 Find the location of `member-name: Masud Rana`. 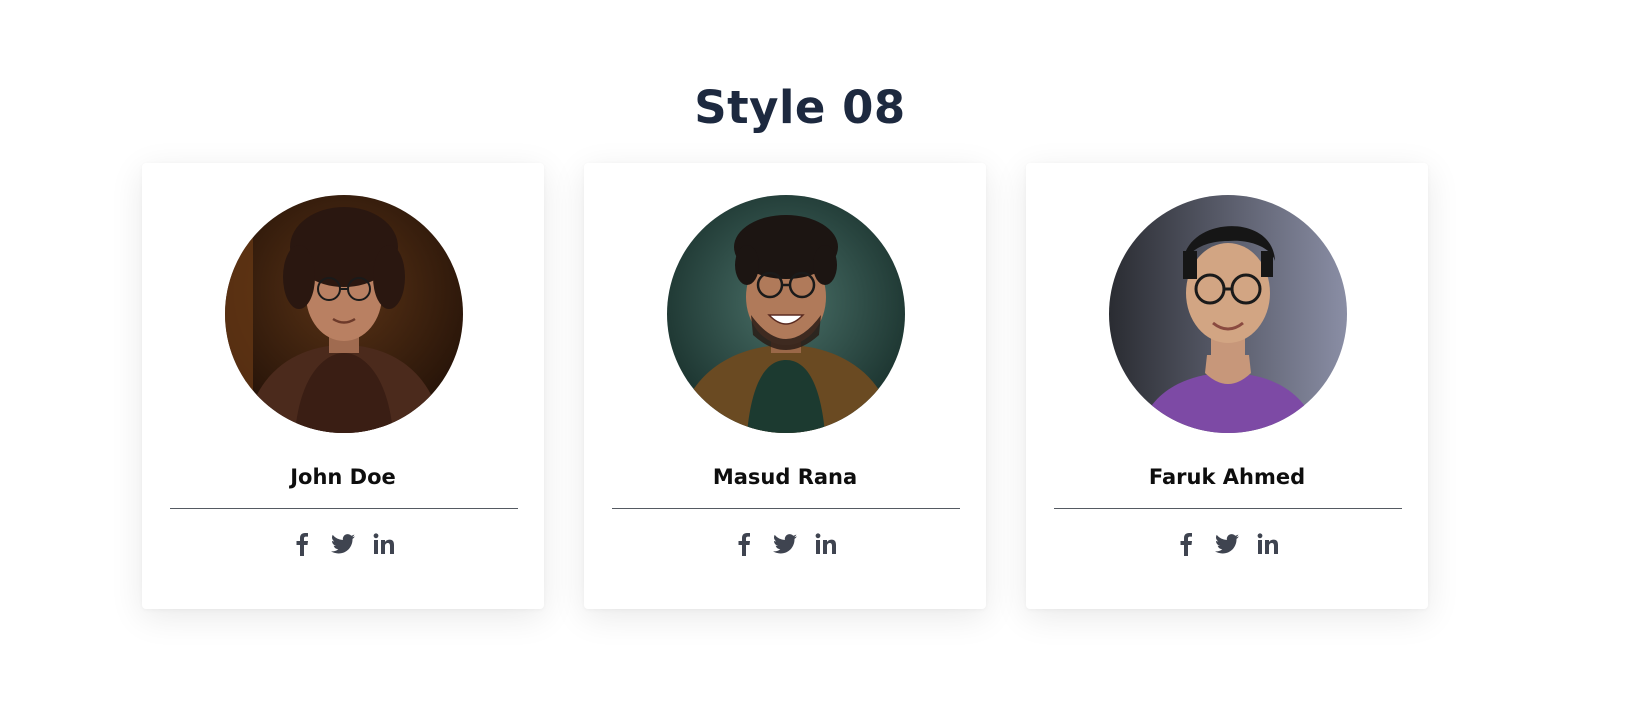

member-name: Masud Rana is located at coordinates (785, 477).